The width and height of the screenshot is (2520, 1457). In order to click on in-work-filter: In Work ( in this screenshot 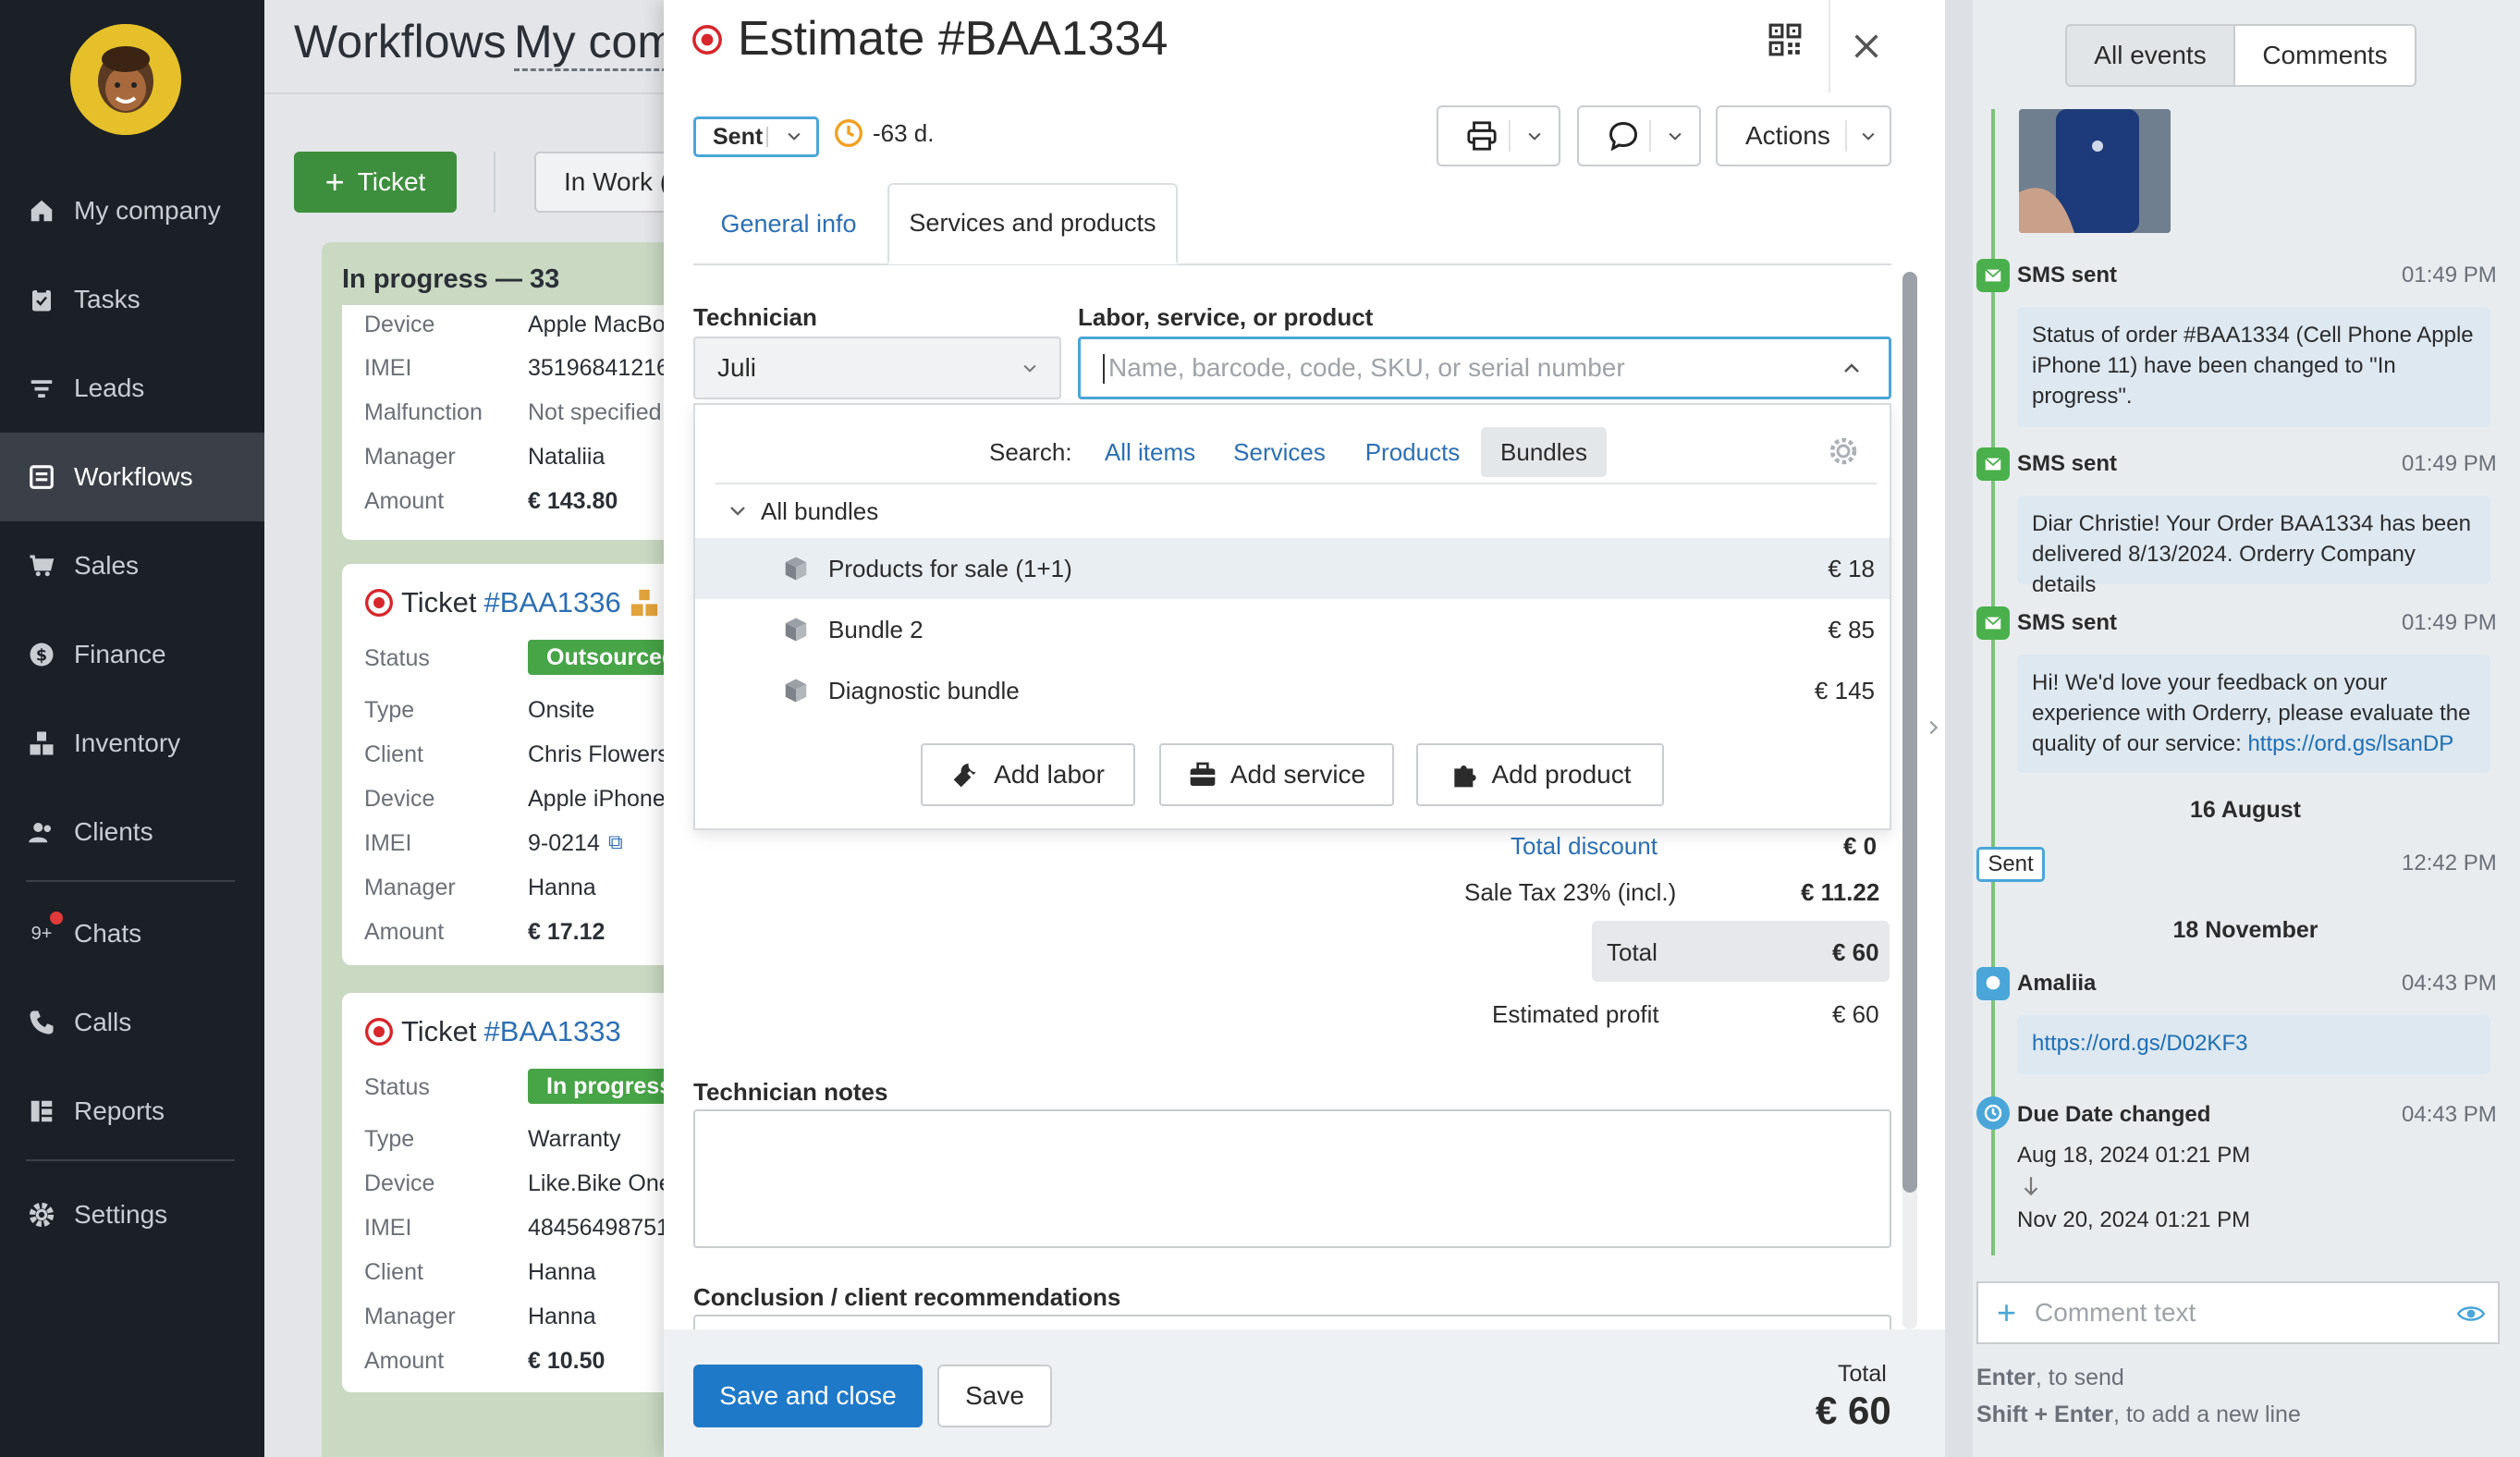, I will do `click(603, 182)`.